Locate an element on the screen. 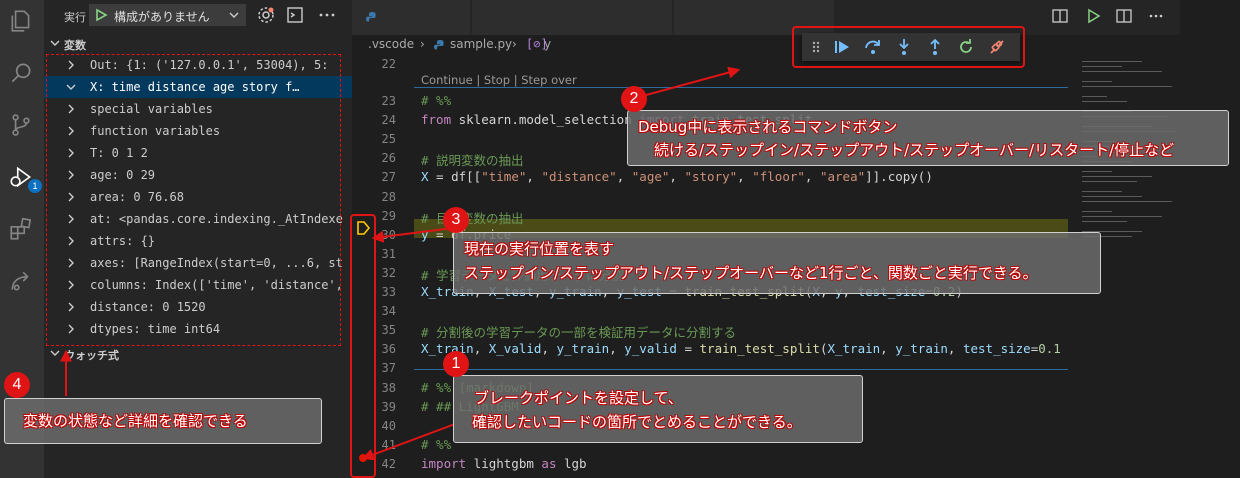  launch-config-label: 構成がありません is located at coordinates (162, 17).